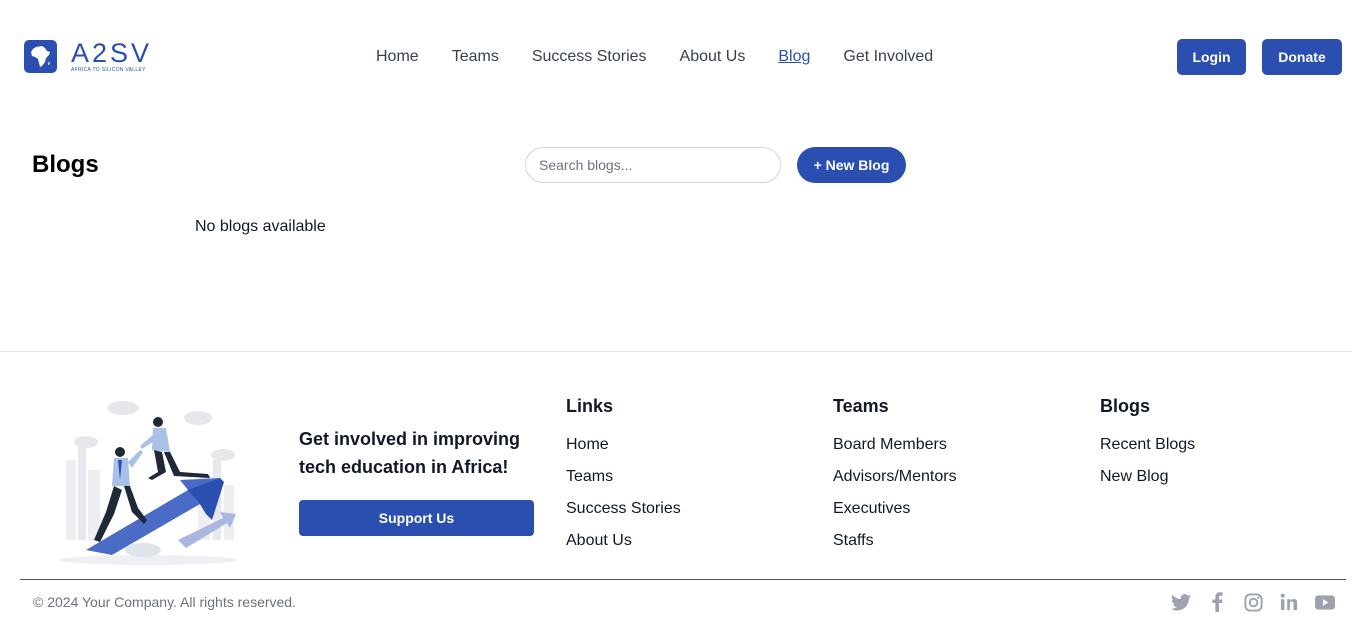 The width and height of the screenshot is (1352, 623). I want to click on footer-link-advisors-mentors: Advisors/Mentors, so click(895, 477).